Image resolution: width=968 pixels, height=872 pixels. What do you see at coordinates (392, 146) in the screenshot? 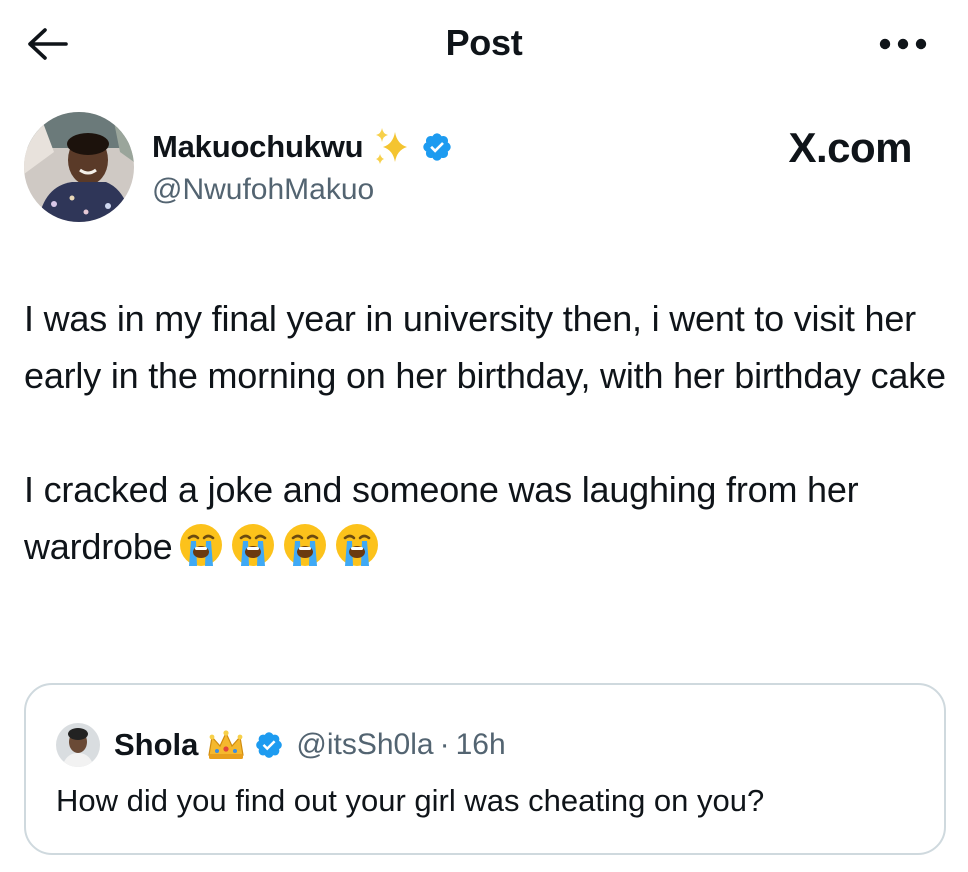
I see `sparkles-emoji-icon` at bounding box center [392, 146].